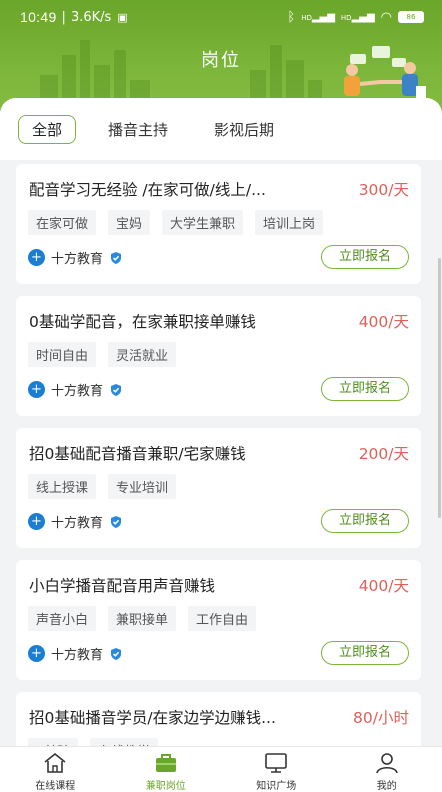 The width and height of the screenshot is (442, 792). I want to click on job-tags: 时间自由 灵活就业, so click(102, 354).